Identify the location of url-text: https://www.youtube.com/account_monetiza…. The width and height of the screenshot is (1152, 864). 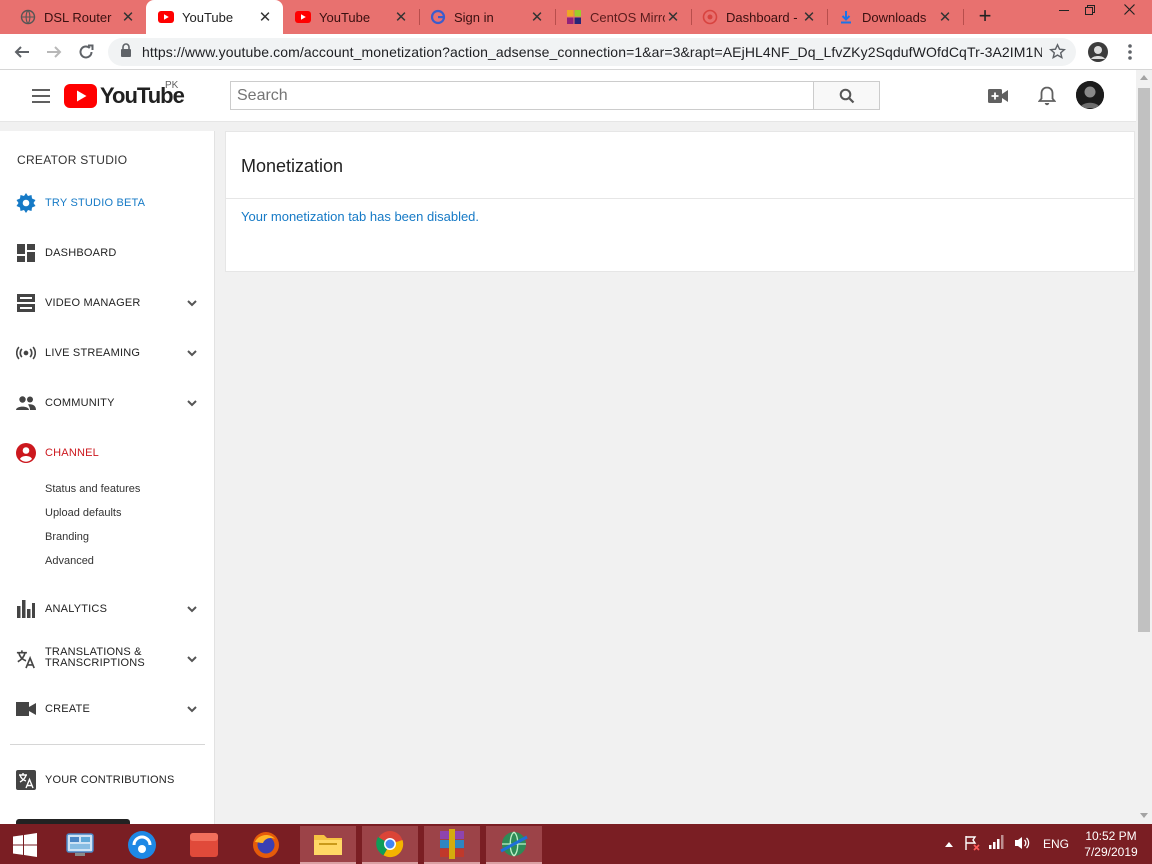
(592, 52).